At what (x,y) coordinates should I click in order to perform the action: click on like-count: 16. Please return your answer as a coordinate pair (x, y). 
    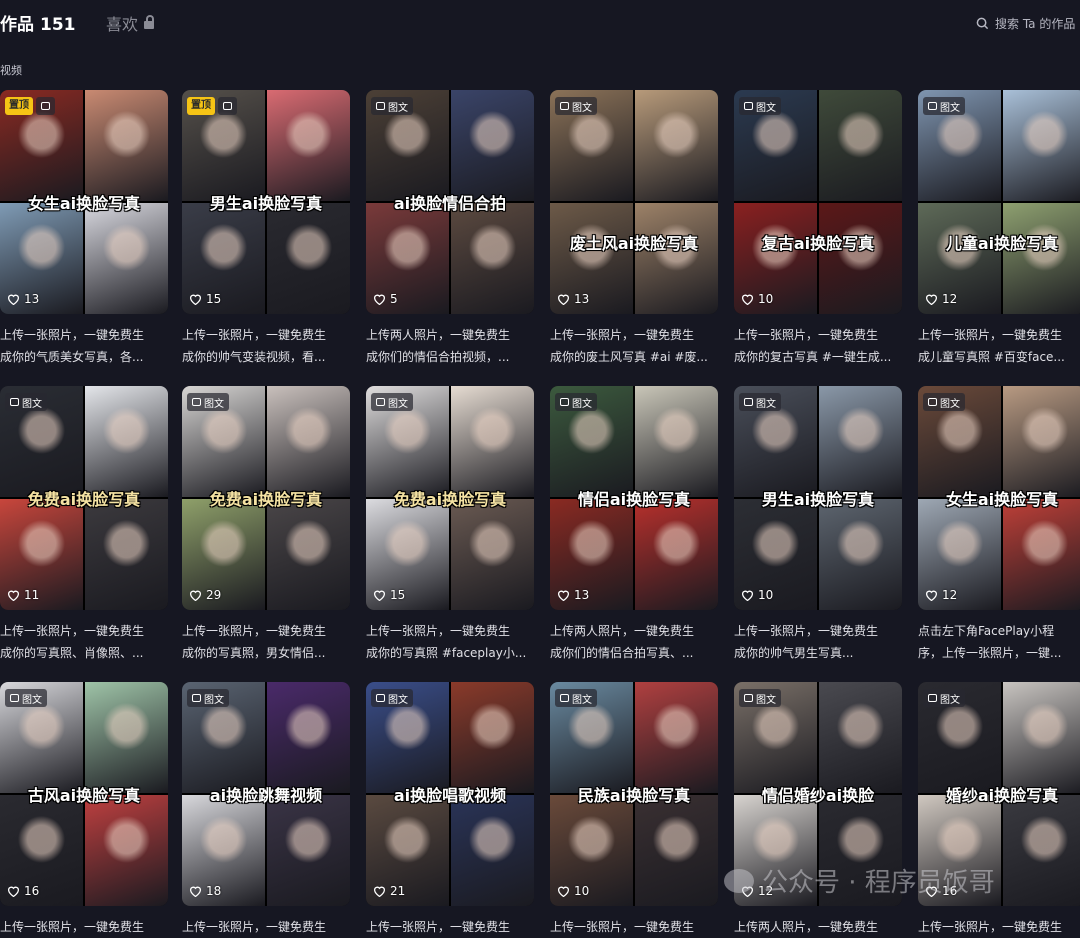
    Looking at the image, I should click on (23, 891).